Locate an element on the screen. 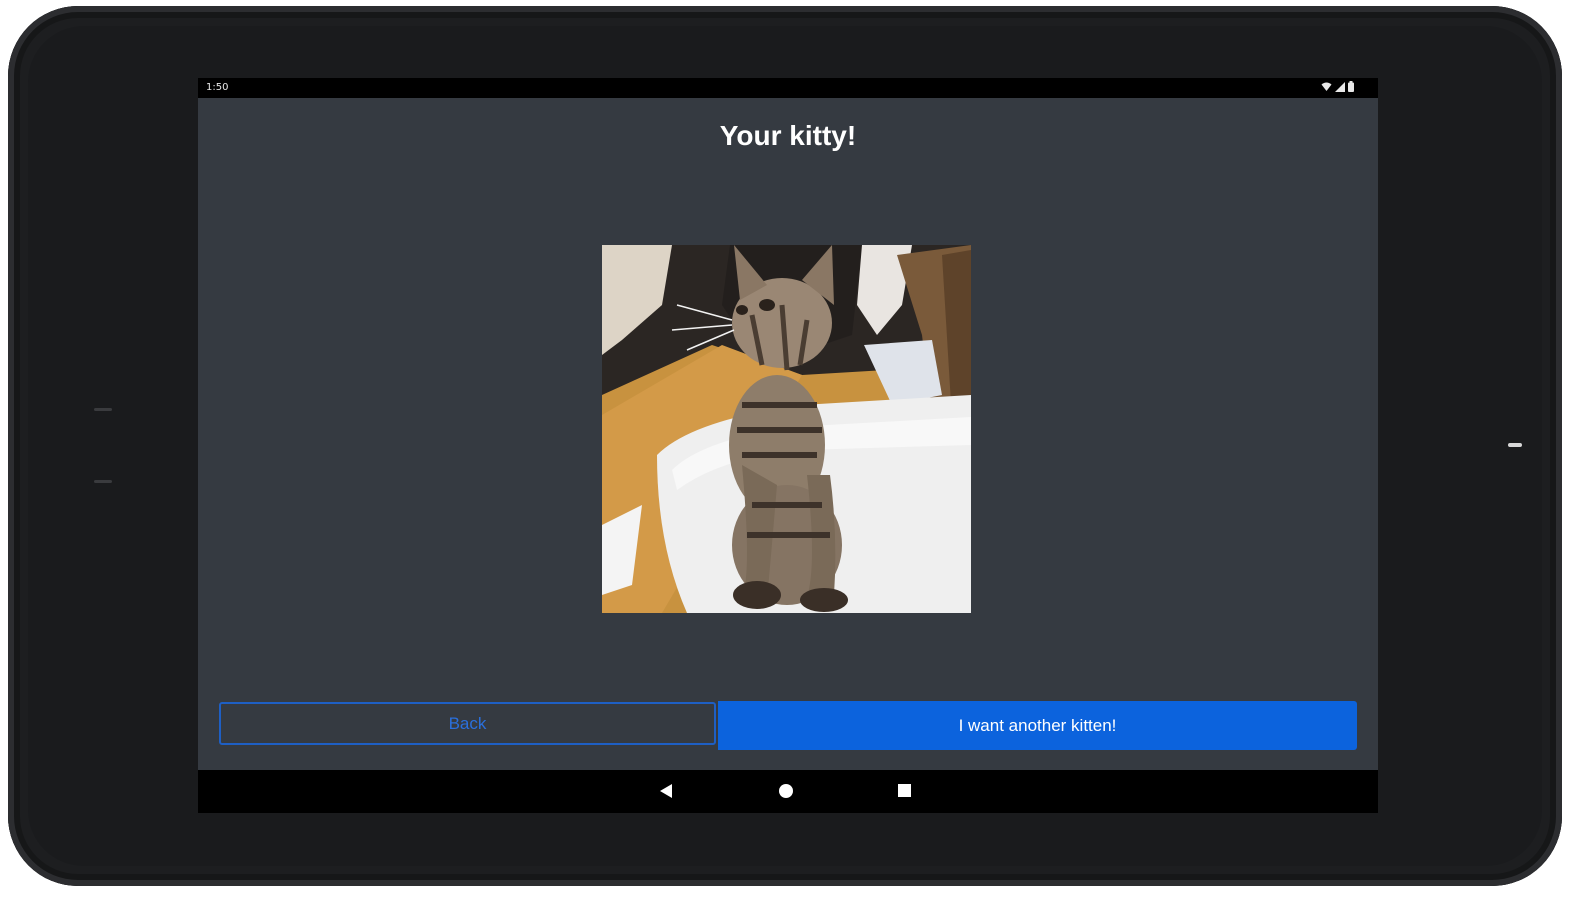 This screenshot has width=1584, height=900. status-time: 1:50 is located at coordinates (217, 87).